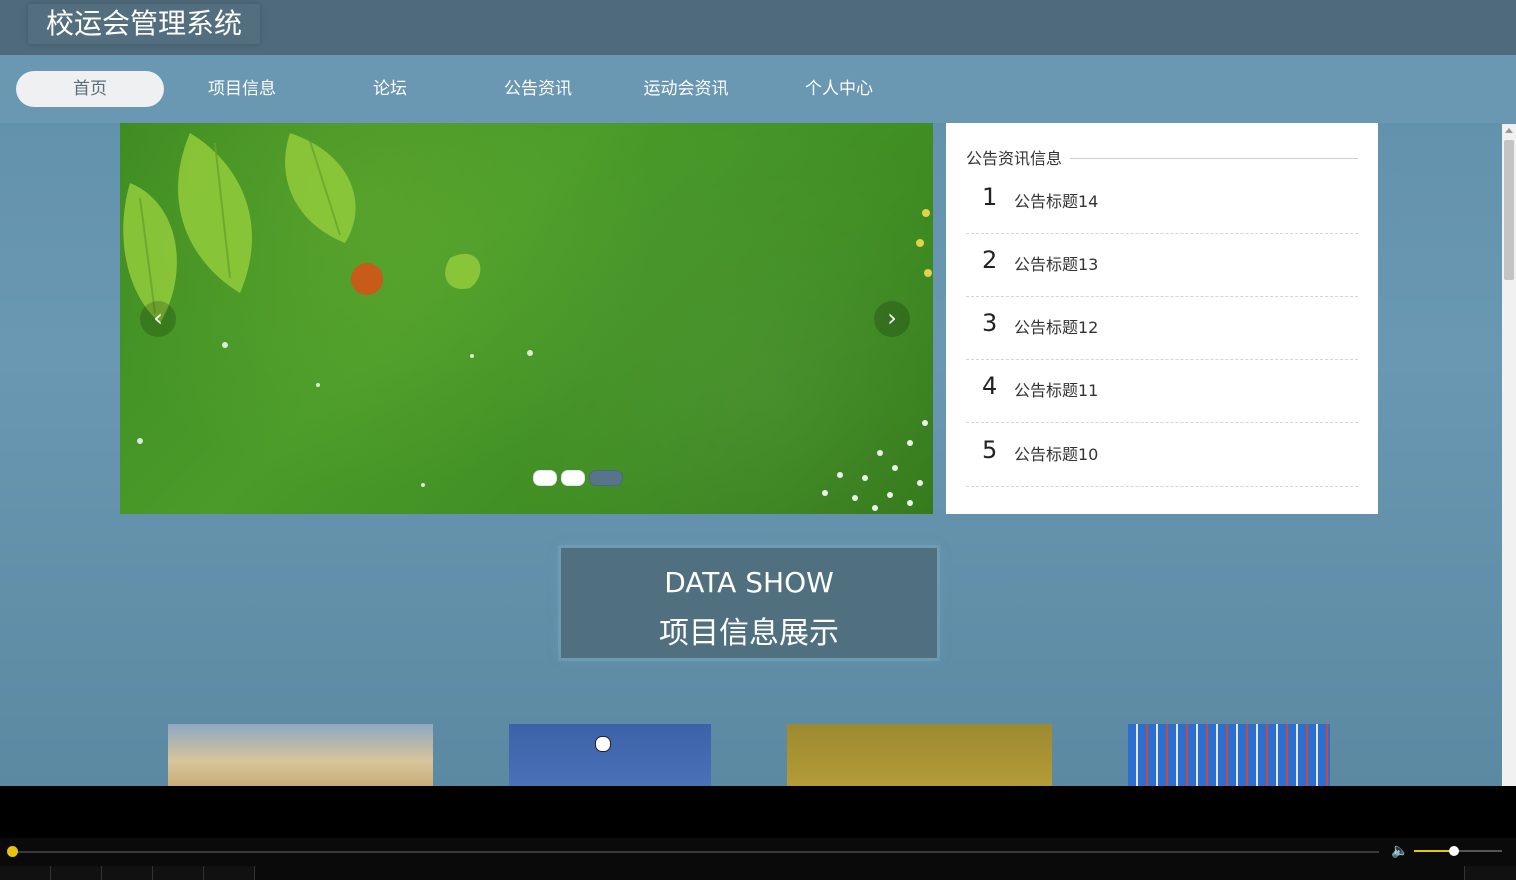  What do you see at coordinates (1056, 453) in the screenshot?
I see `notice-item-title: 公告标题10` at bounding box center [1056, 453].